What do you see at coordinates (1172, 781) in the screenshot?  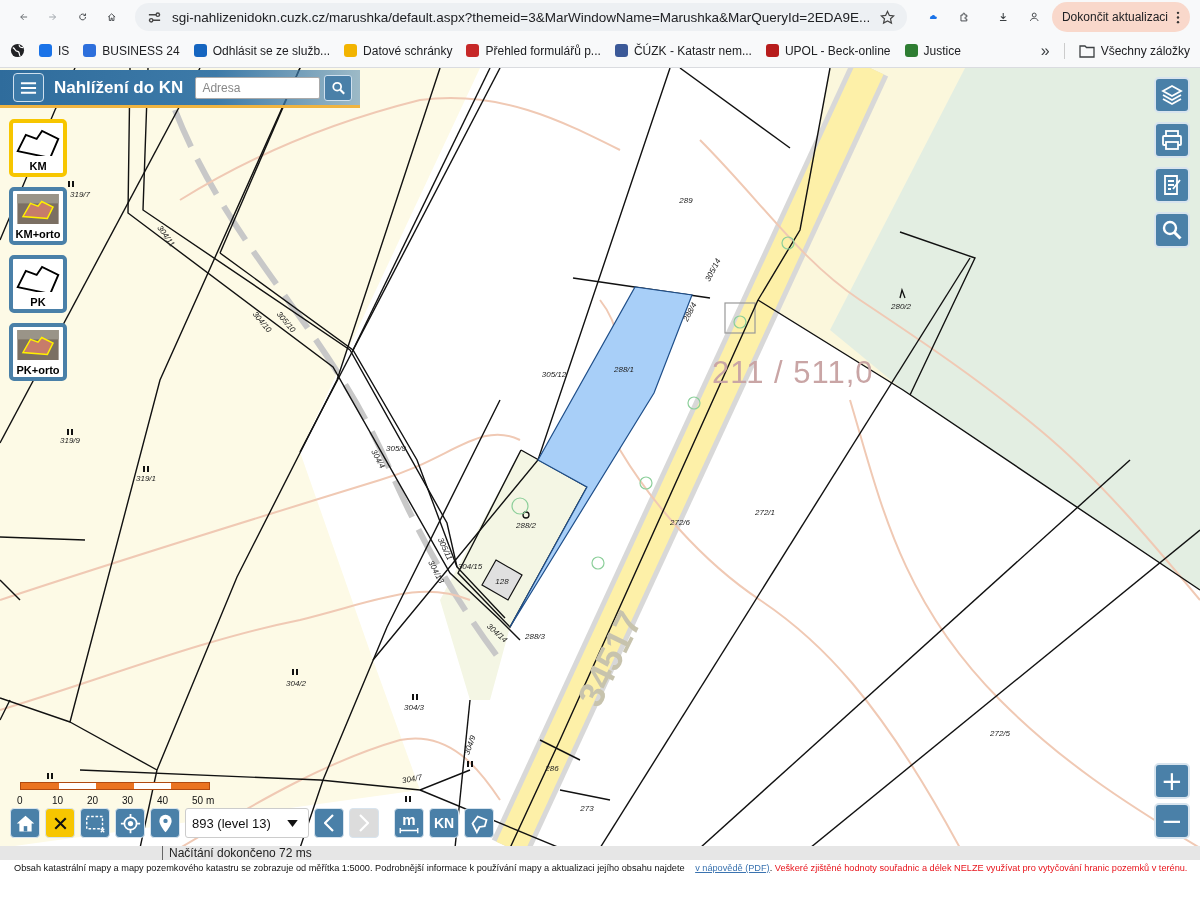 I see `zoom-in-button: +` at bounding box center [1172, 781].